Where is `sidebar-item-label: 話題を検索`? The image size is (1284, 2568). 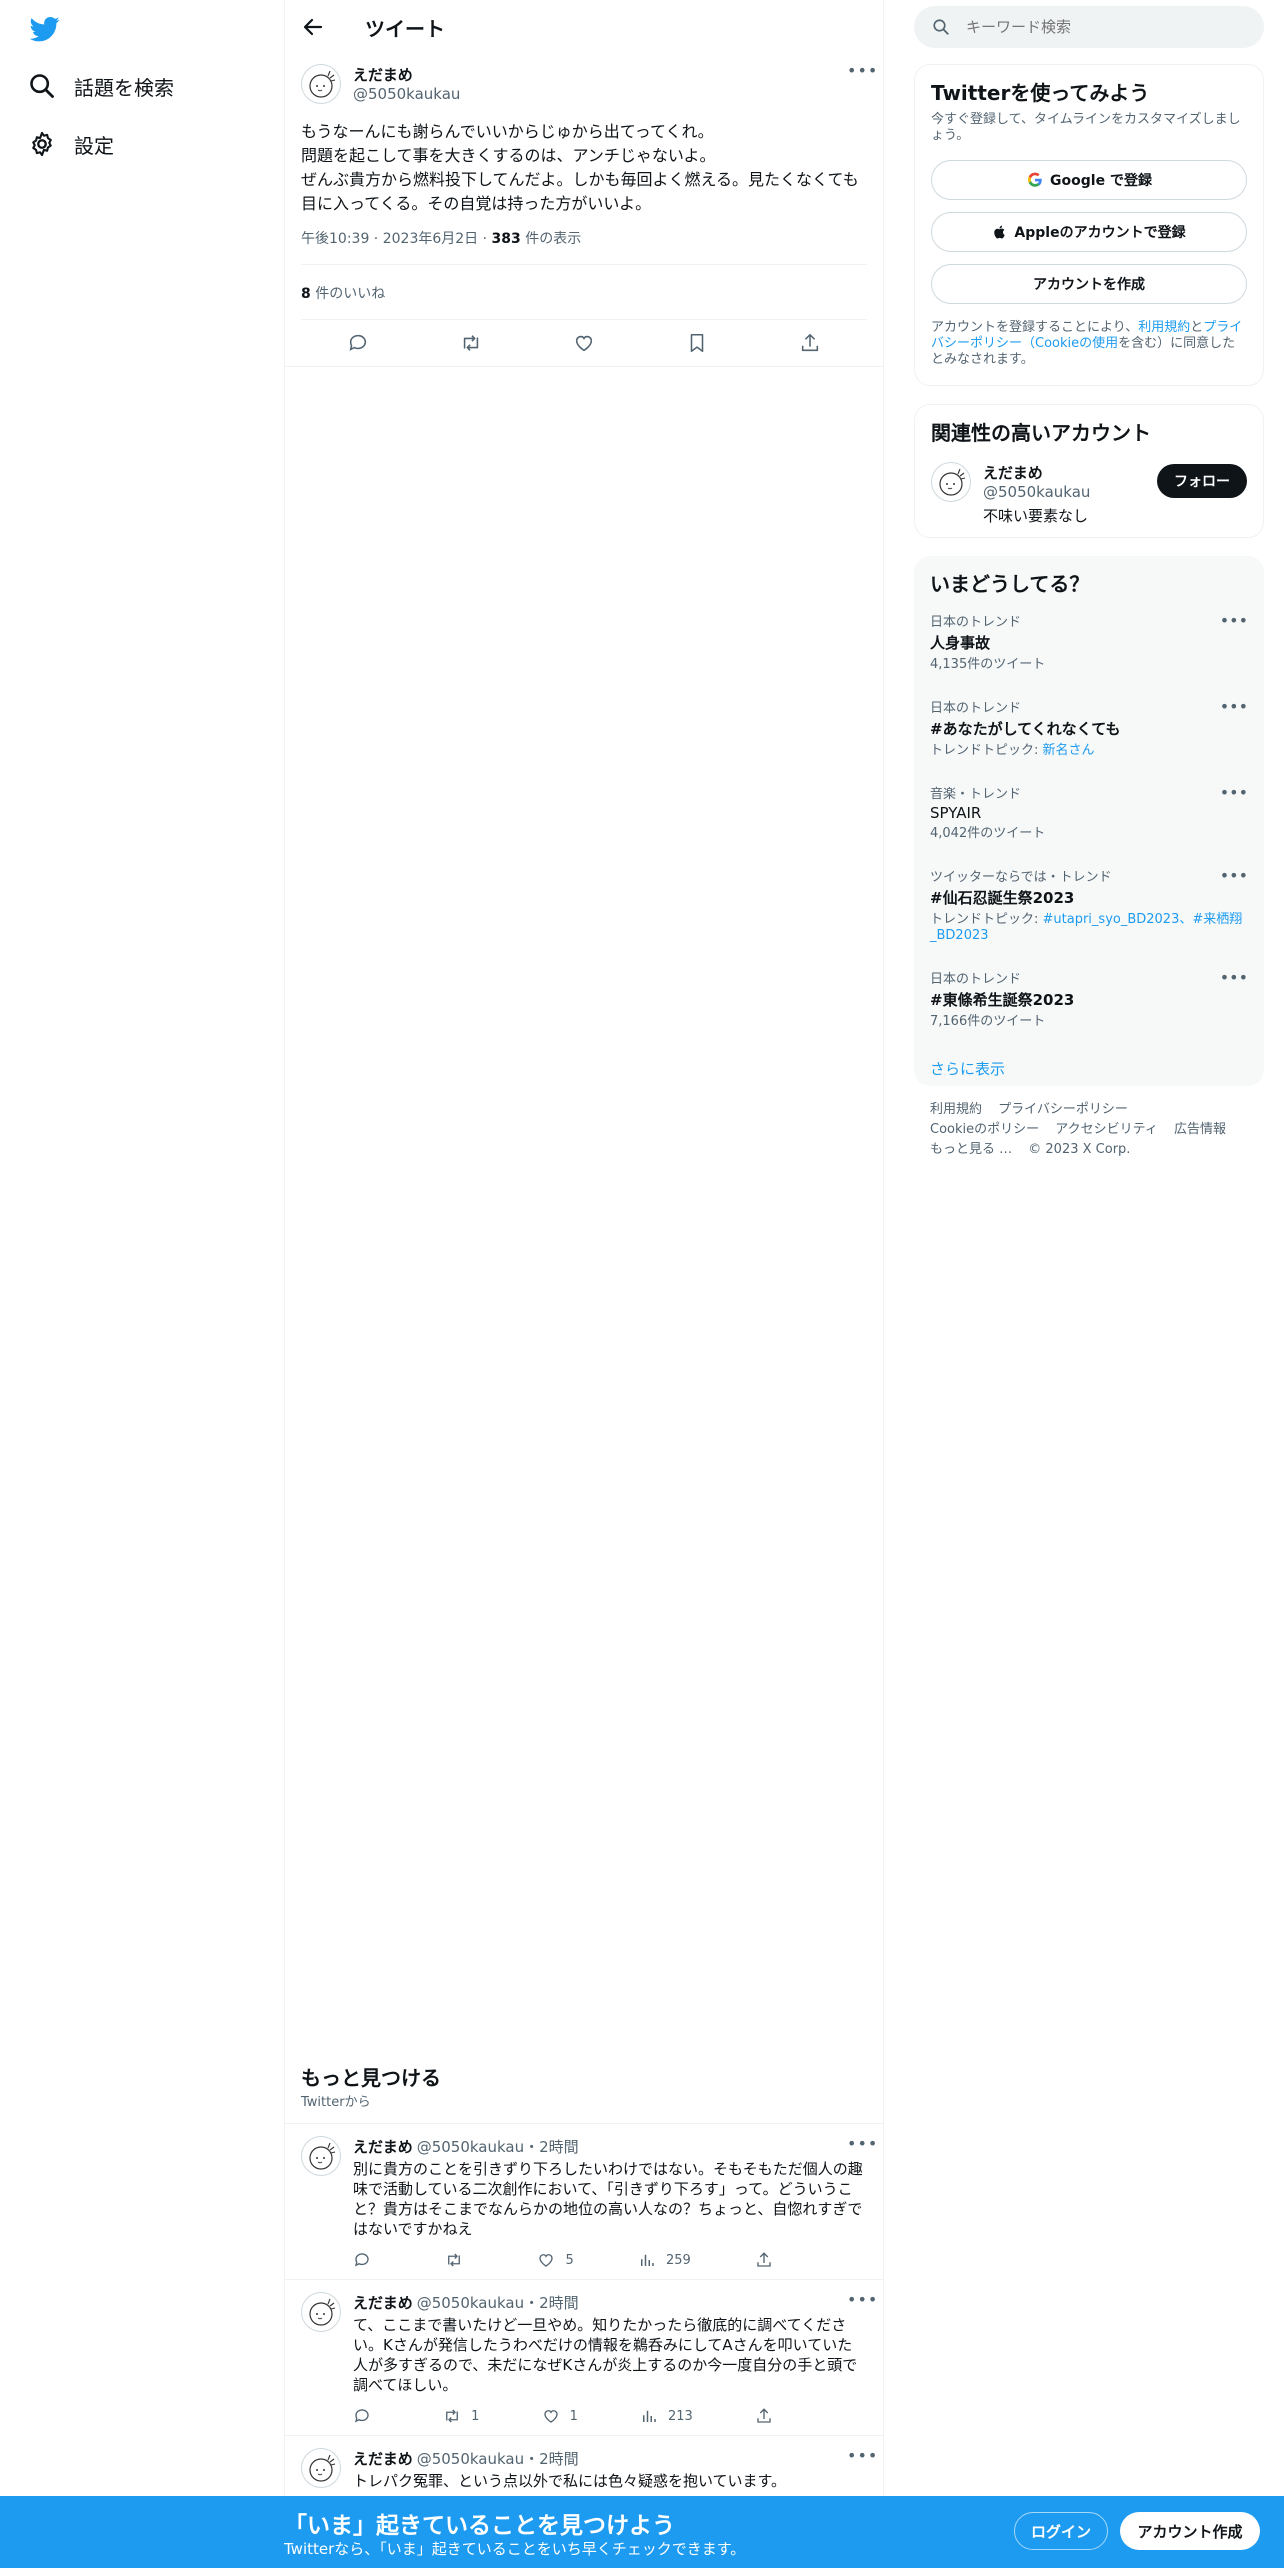
sidebar-item-label: 話題を検索 is located at coordinates (124, 87).